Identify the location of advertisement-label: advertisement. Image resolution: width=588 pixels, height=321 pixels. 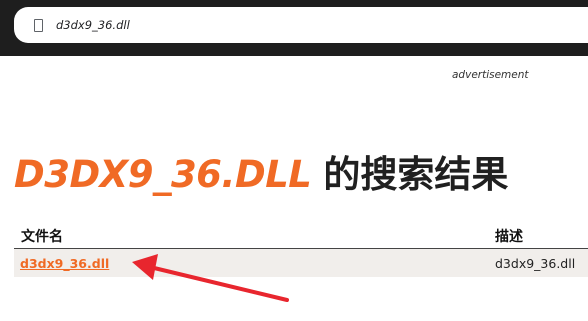
(490, 75).